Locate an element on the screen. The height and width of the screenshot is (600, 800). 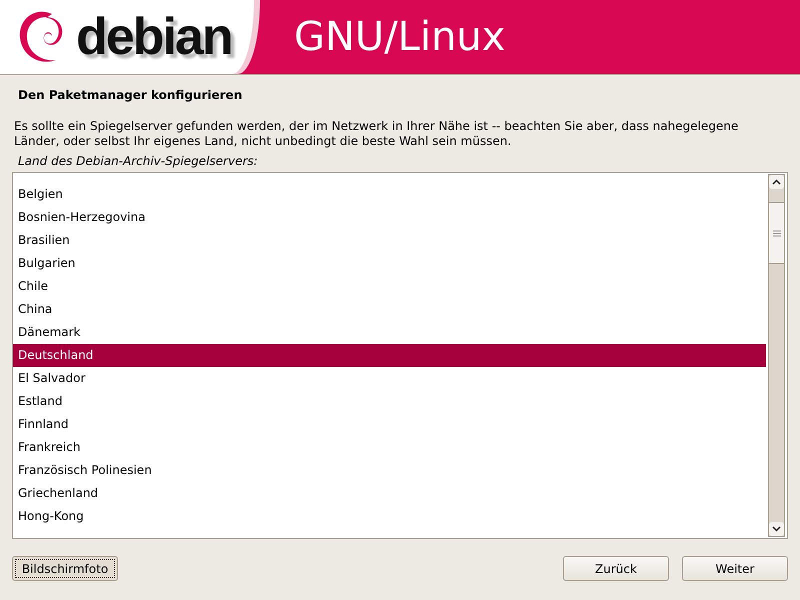
country-item: Estland is located at coordinates (389, 401).